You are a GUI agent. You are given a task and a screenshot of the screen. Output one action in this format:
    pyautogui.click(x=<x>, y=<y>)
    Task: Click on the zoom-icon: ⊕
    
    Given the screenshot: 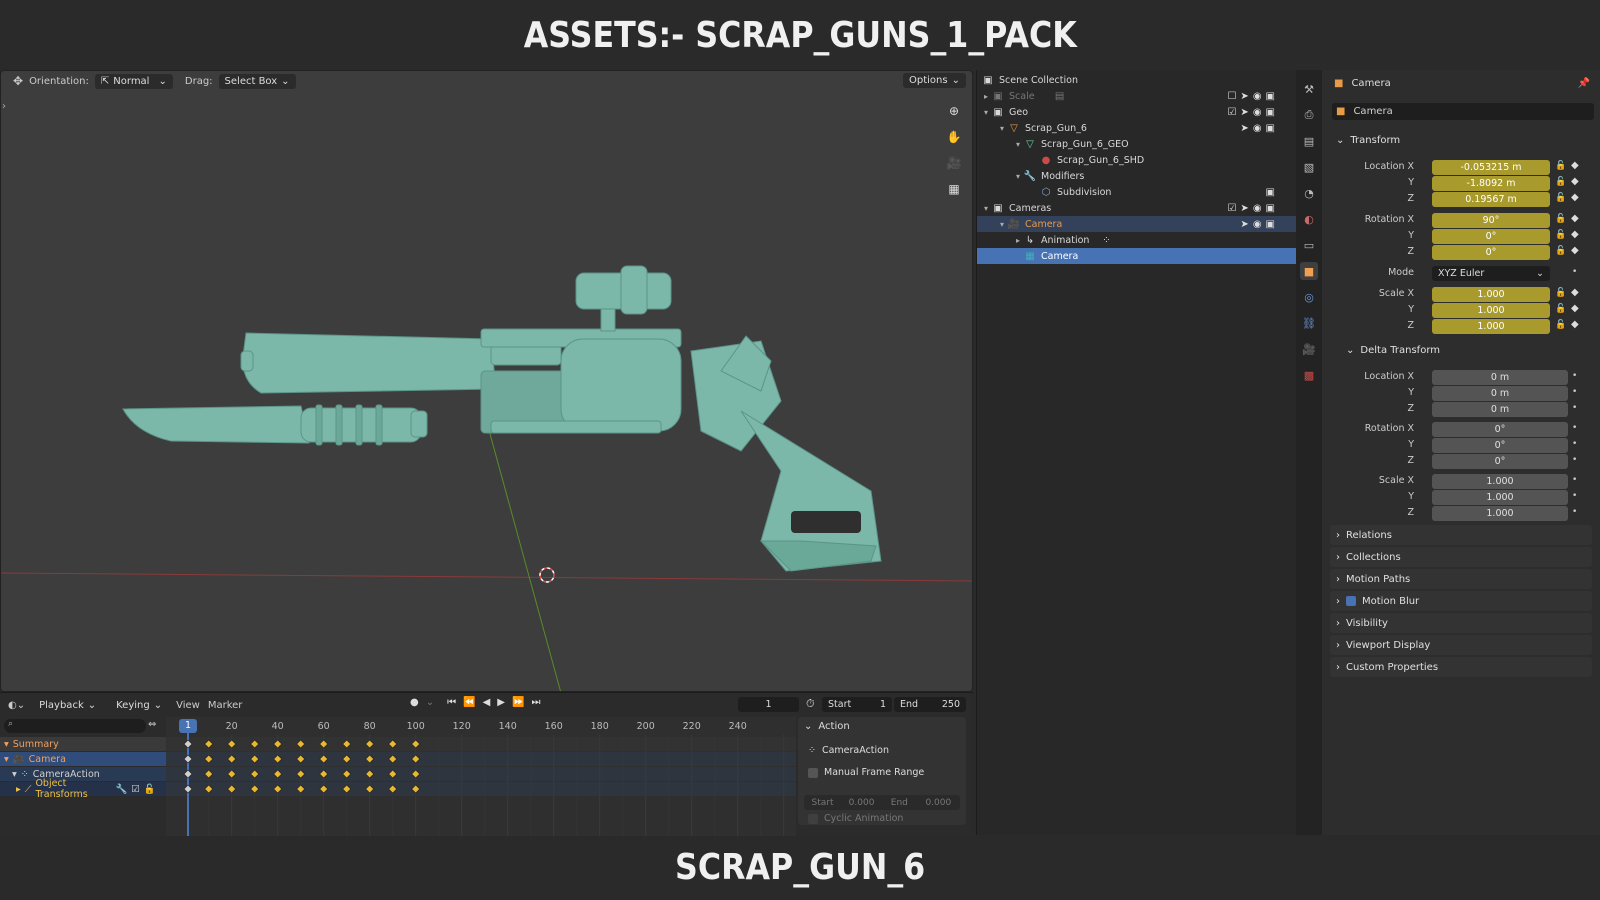 What is the action you would take?
    pyautogui.click(x=954, y=111)
    